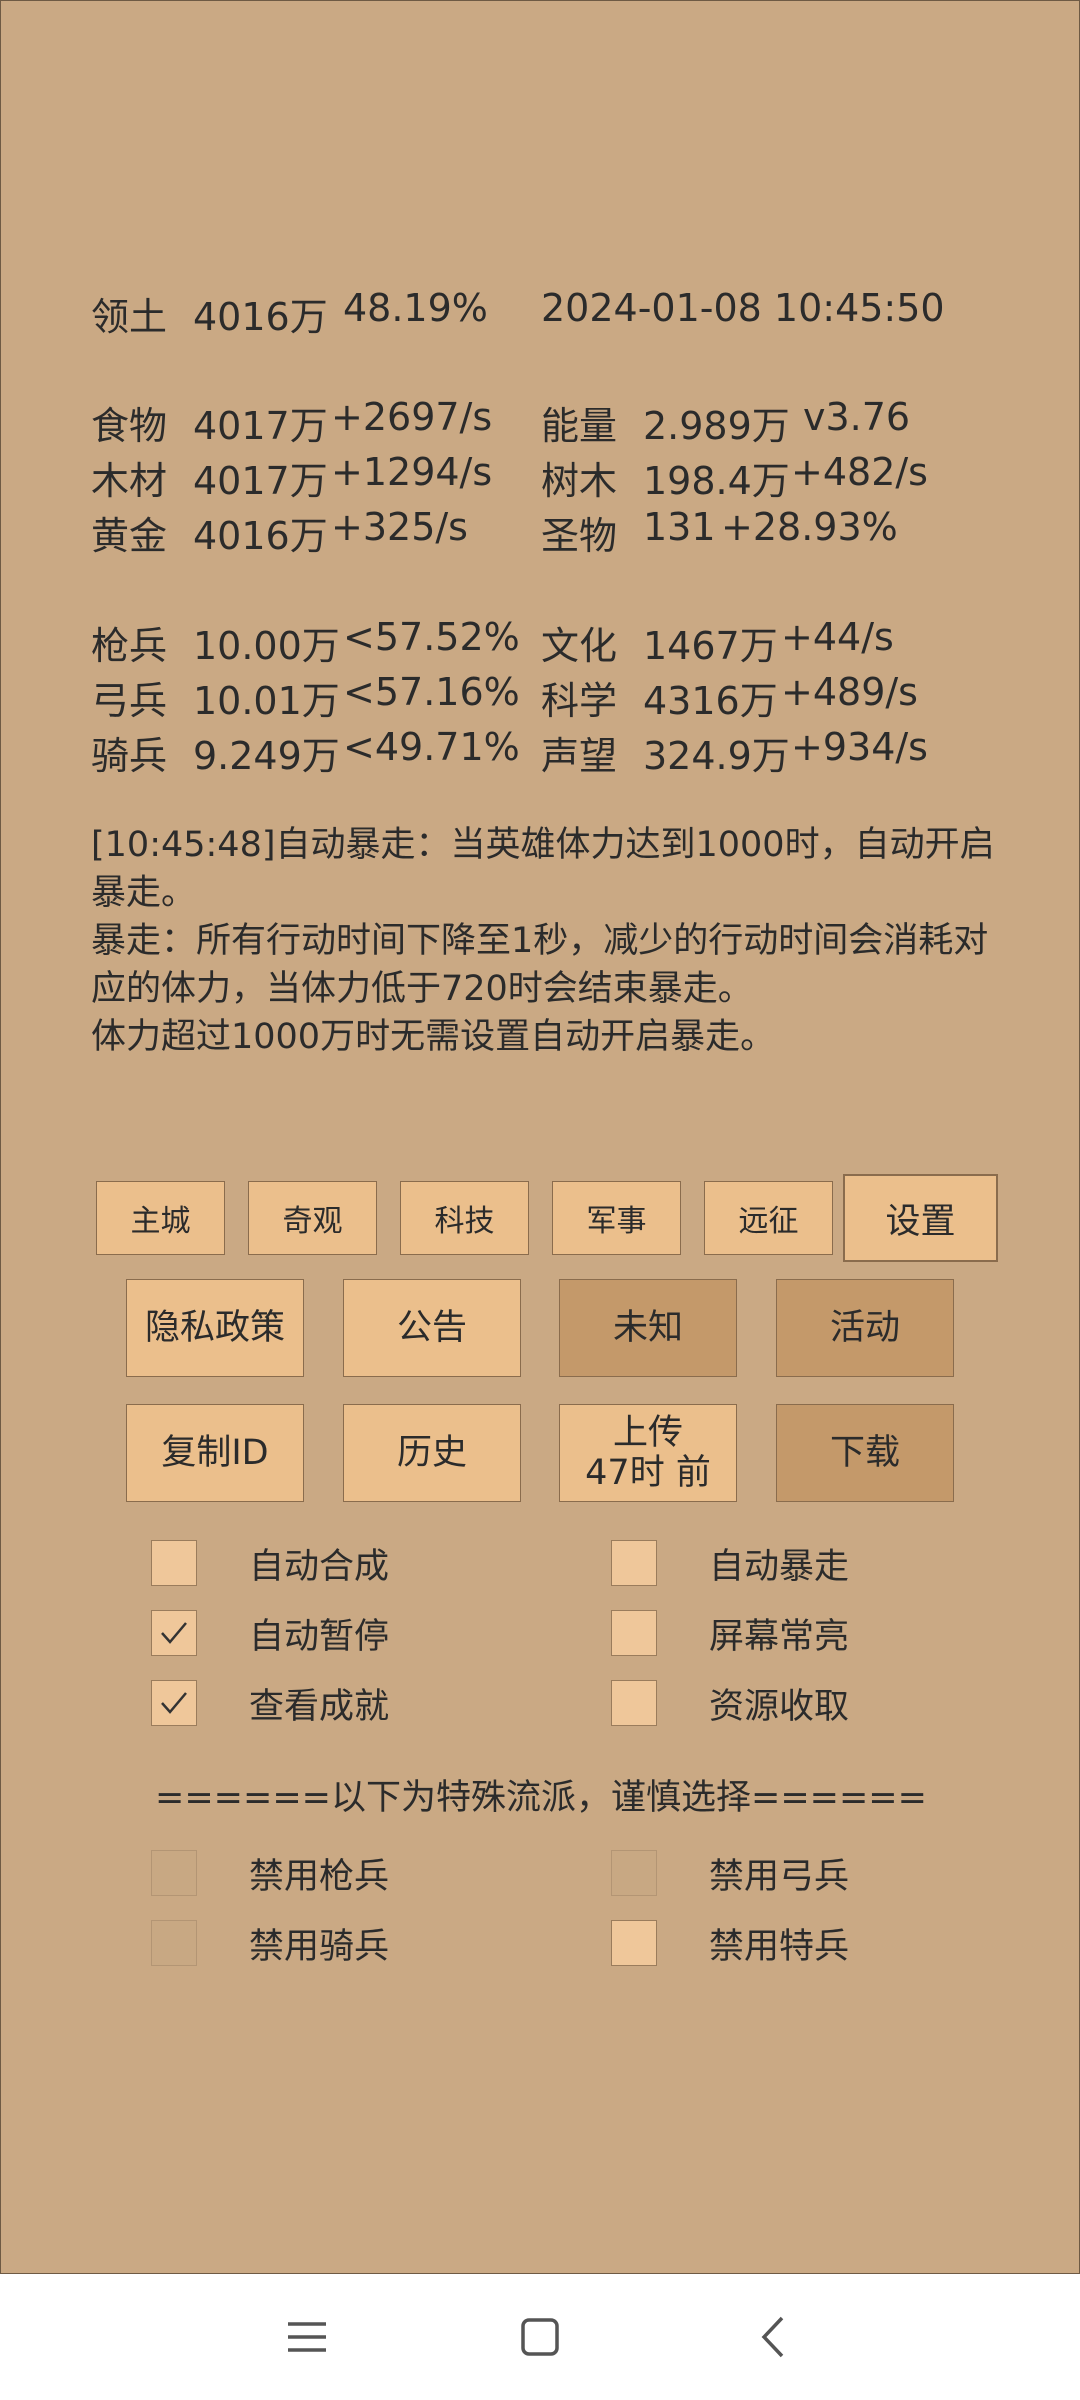  Describe the element at coordinates (129, 646) in the screenshot. I see `spearman-label: 枪兵` at that location.